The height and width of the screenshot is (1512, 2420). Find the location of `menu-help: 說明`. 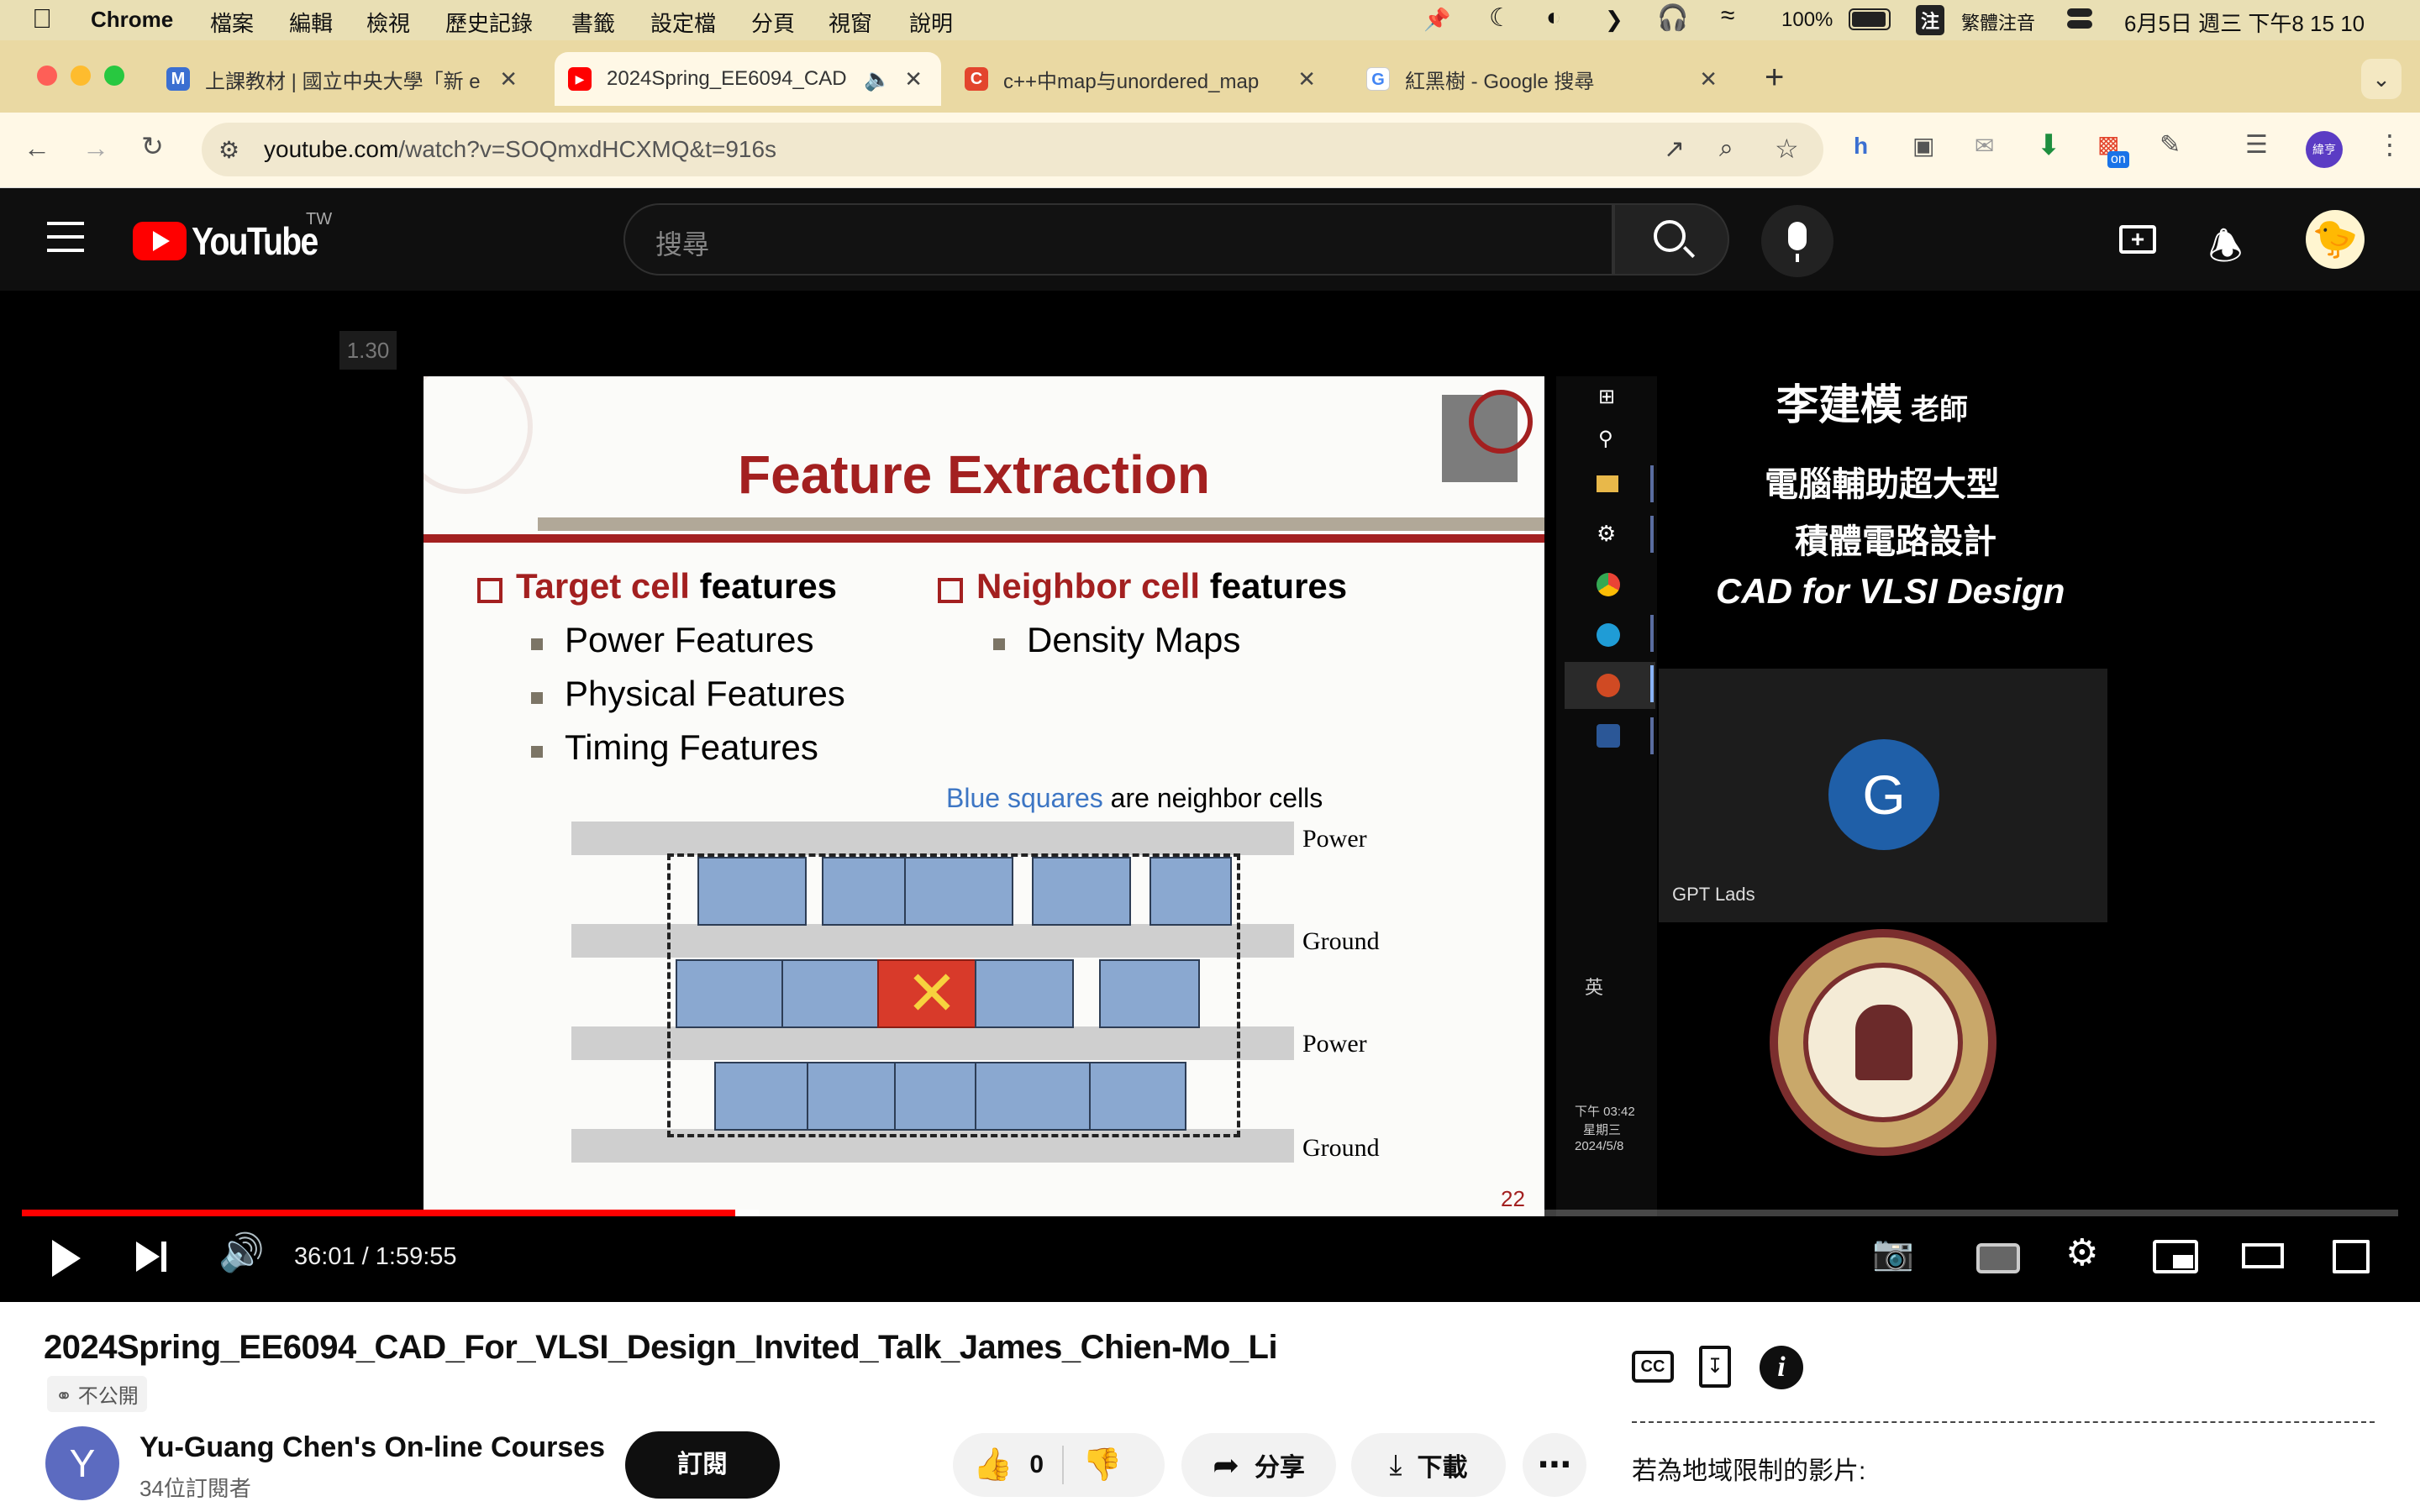

menu-help: 說明 is located at coordinates (931, 22).